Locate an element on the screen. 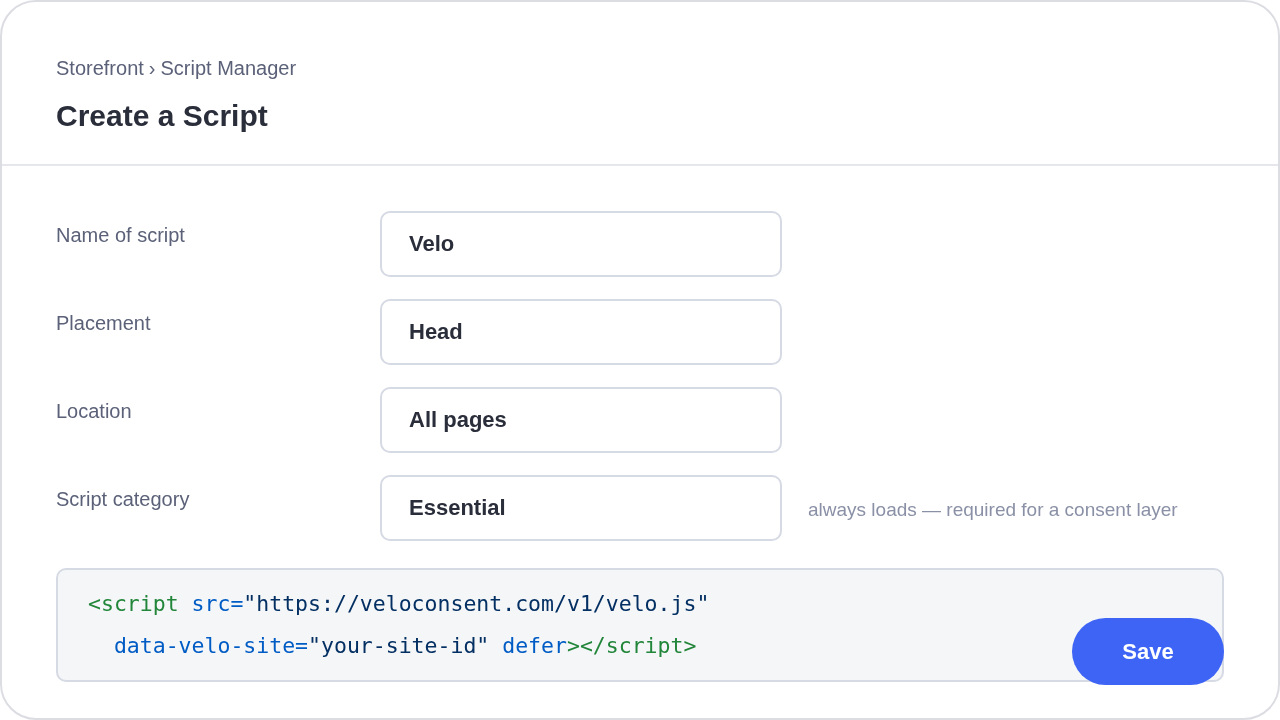  field-label: Script category is located at coordinates (123, 499).